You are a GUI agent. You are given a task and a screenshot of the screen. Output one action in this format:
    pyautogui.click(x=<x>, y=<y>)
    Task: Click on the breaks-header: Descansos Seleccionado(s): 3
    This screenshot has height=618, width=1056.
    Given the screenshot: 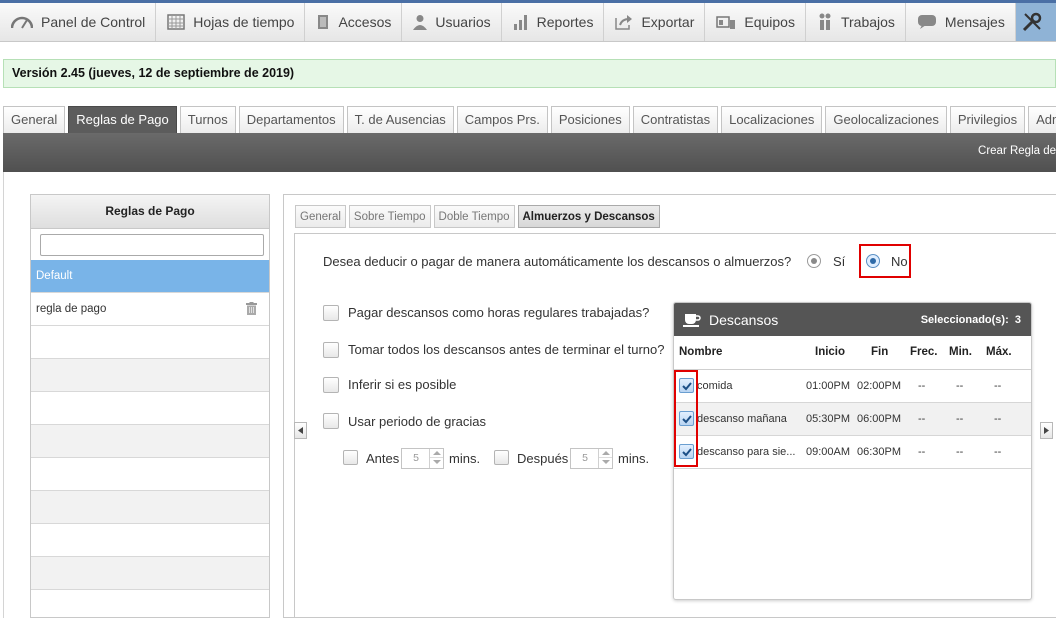 What is the action you would take?
    pyautogui.click(x=852, y=319)
    